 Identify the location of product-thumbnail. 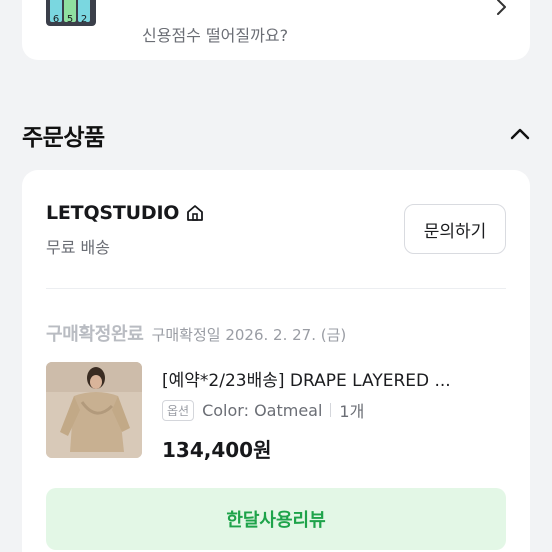
(94, 410).